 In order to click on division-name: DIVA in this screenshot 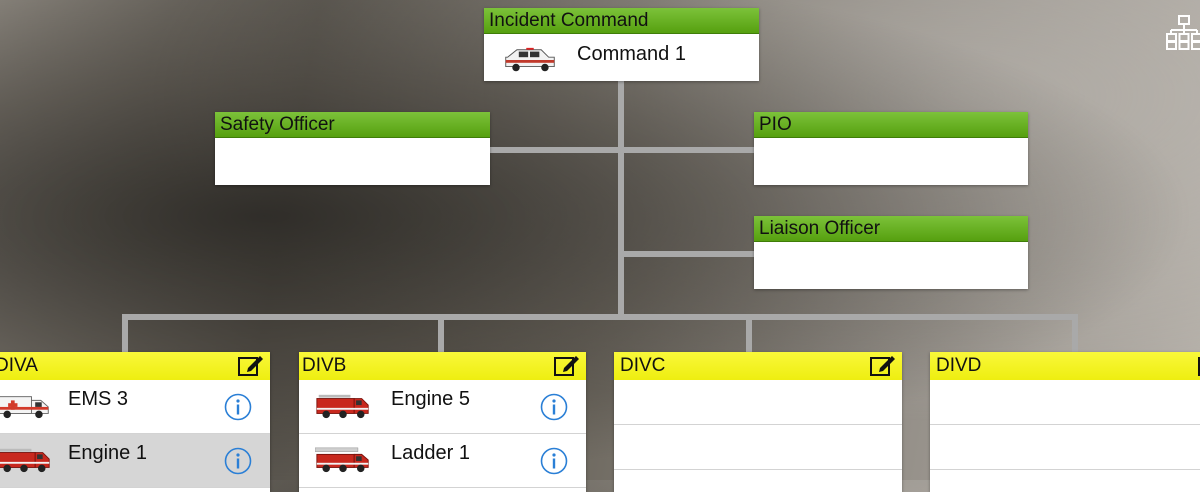, I will do `click(19, 365)`.